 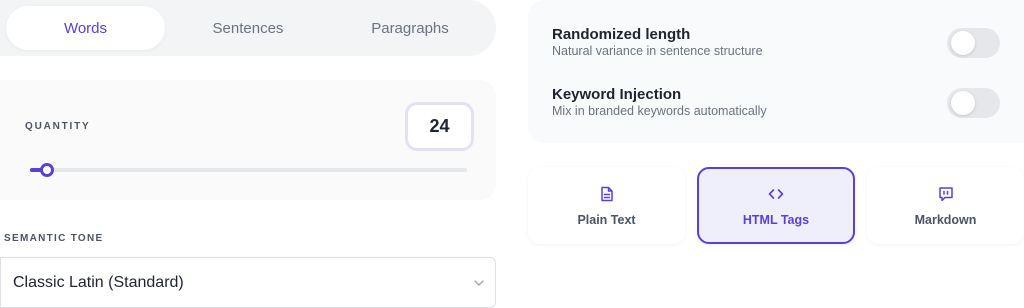 I want to click on format-label: HTML Tags, so click(x=776, y=219).